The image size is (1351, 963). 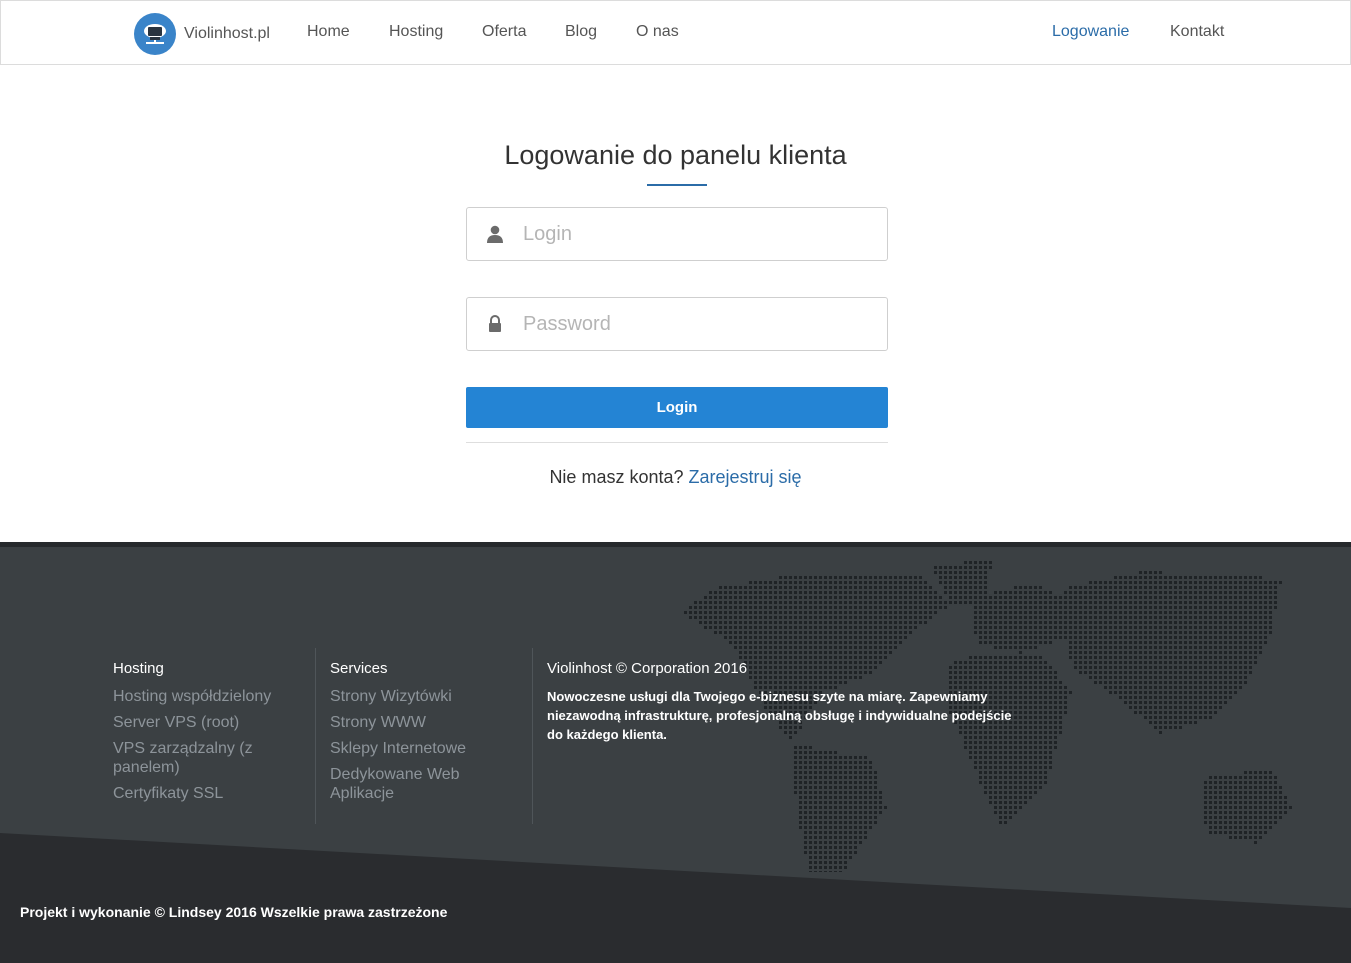 I want to click on footer-services-title: Services, so click(x=359, y=668).